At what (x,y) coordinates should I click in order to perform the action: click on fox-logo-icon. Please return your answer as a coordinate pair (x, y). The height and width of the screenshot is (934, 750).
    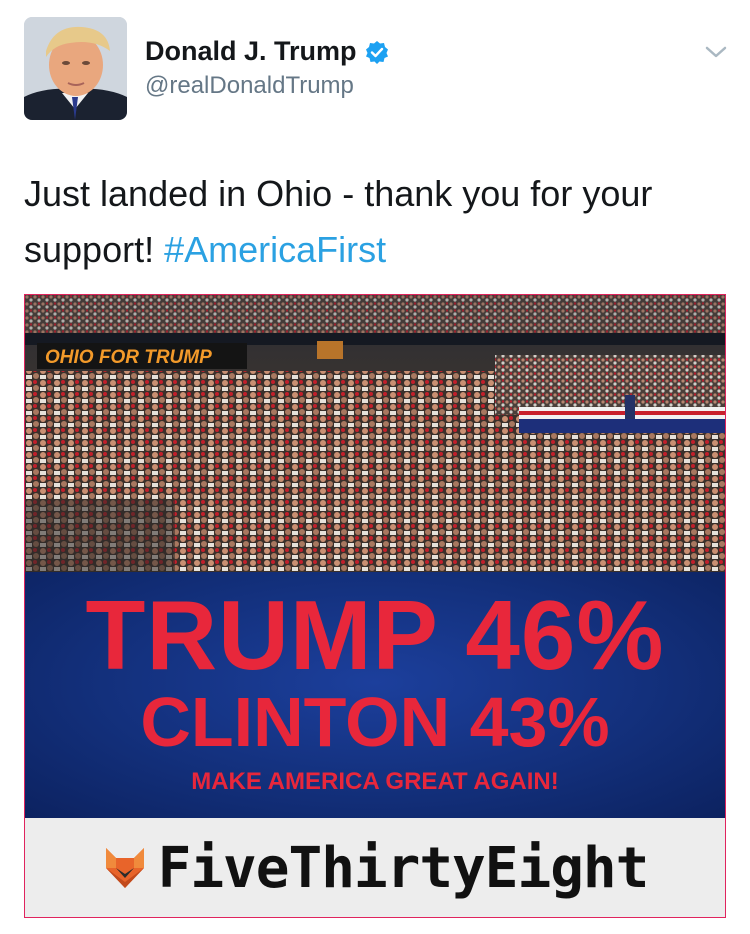
    Looking at the image, I should click on (125, 868).